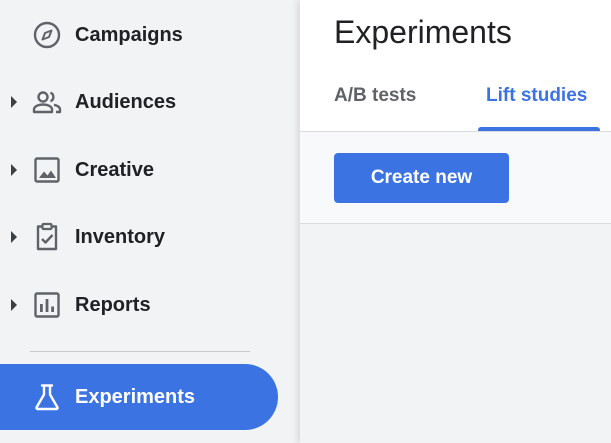  I want to click on sidebar-divider, so click(140, 351).